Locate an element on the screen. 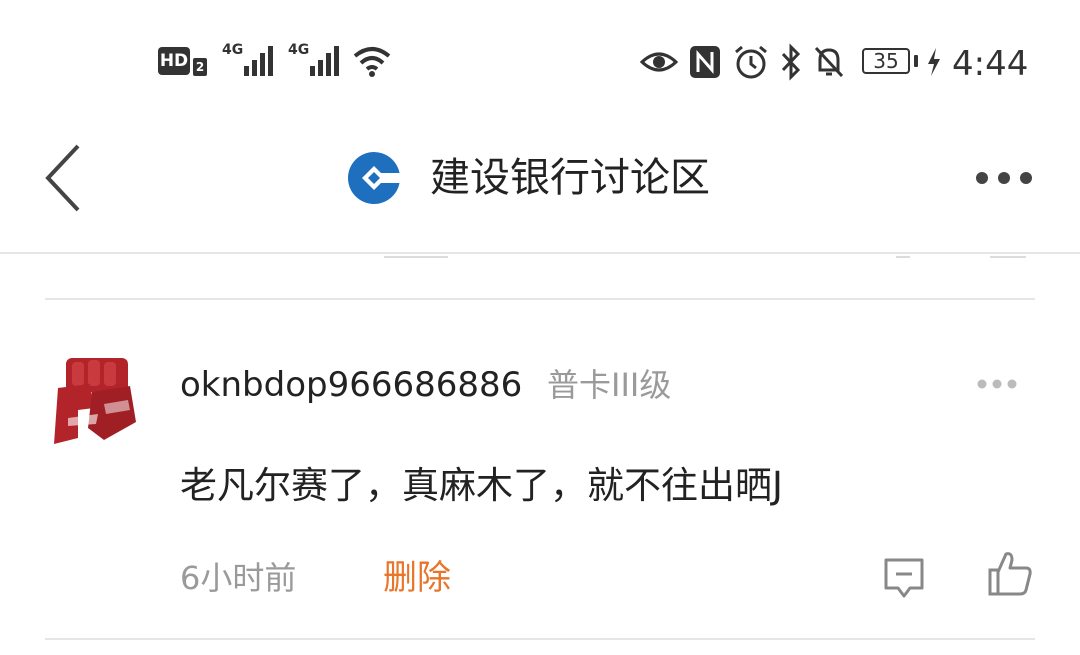  avatar is located at coordinates (94, 400).